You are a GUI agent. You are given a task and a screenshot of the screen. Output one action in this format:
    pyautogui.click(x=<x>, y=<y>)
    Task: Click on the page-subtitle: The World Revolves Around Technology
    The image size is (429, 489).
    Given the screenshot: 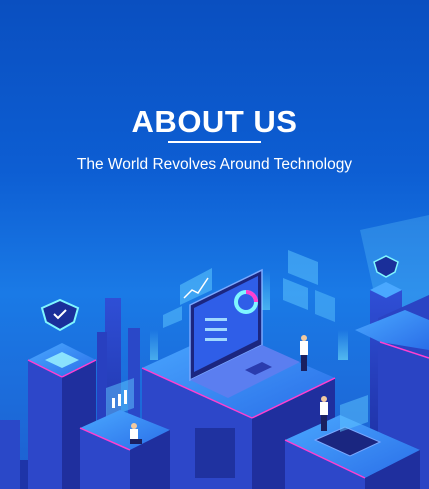 What is the action you would take?
    pyautogui.click(x=214, y=164)
    